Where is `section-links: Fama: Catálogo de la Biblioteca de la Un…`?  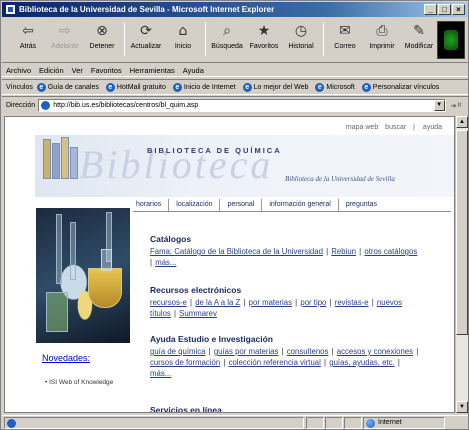 section-links: Fama: Catálogo de la Biblioteca de la Un… is located at coordinates (285, 257).